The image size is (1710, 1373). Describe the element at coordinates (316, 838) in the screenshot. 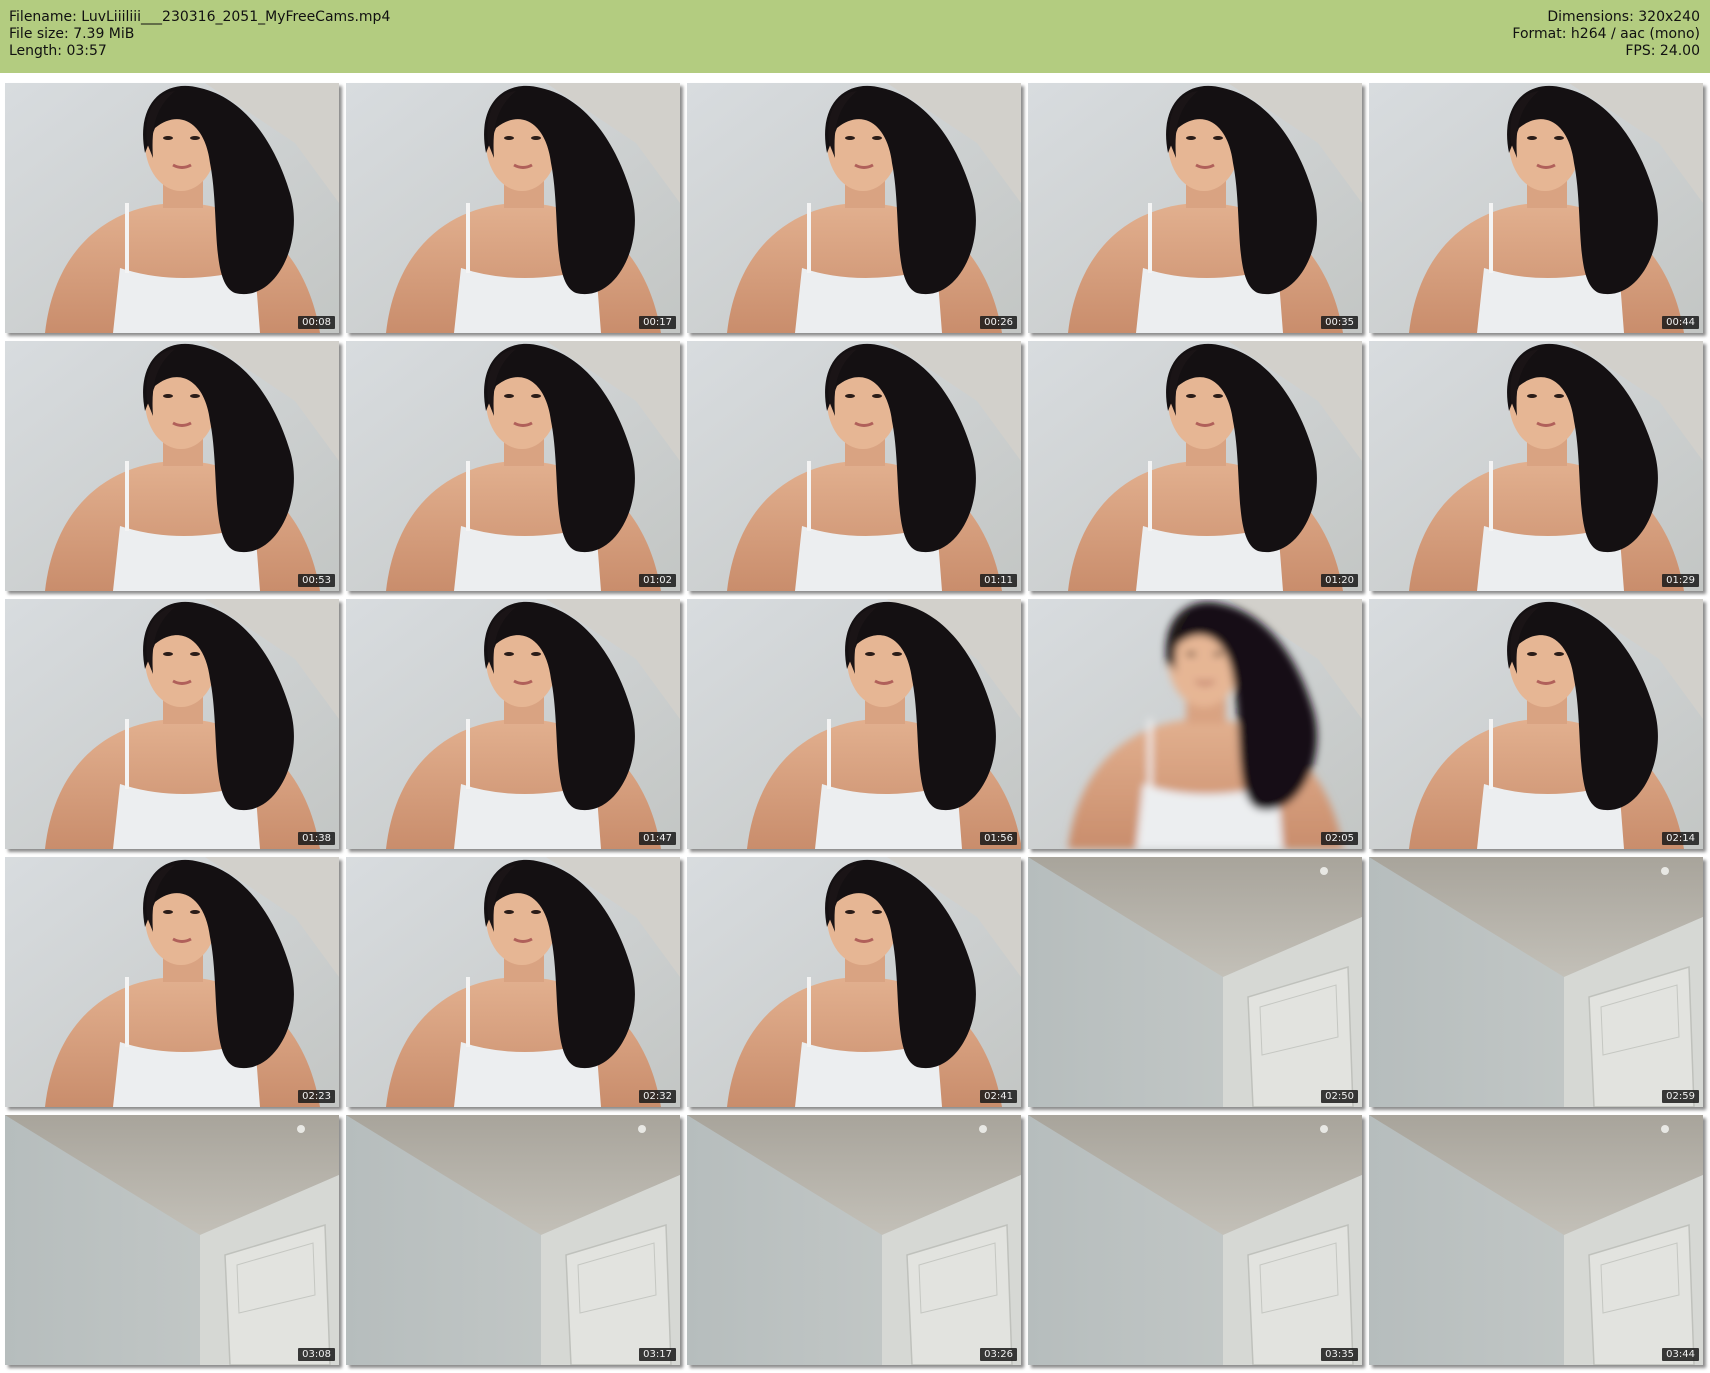

I see `frame-timestamp: 01:38` at that location.